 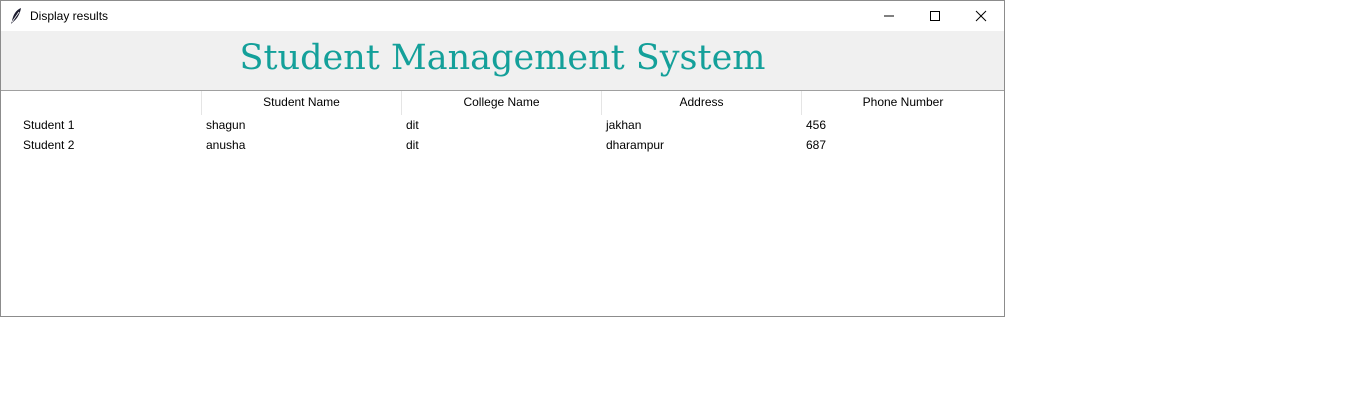 I want to click on address-cell: dharampur, so click(x=635, y=145).